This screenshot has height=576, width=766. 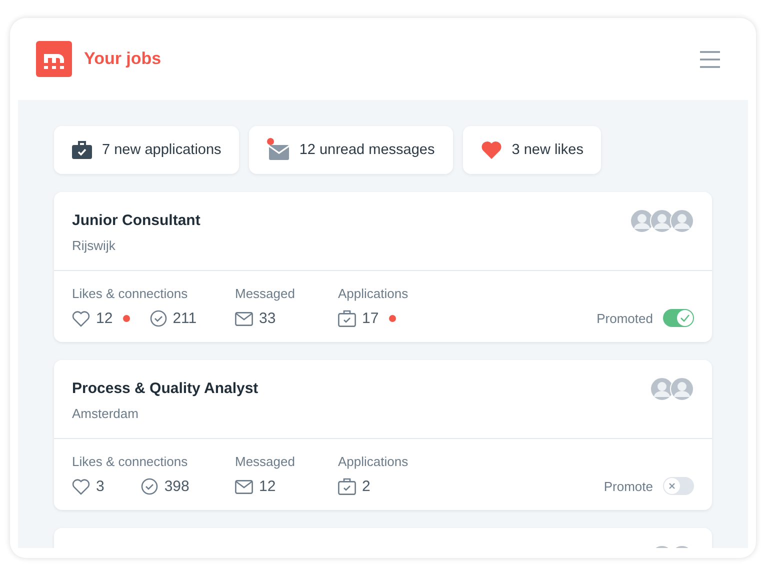 I want to click on job-location: Rijswijk, so click(x=94, y=245).